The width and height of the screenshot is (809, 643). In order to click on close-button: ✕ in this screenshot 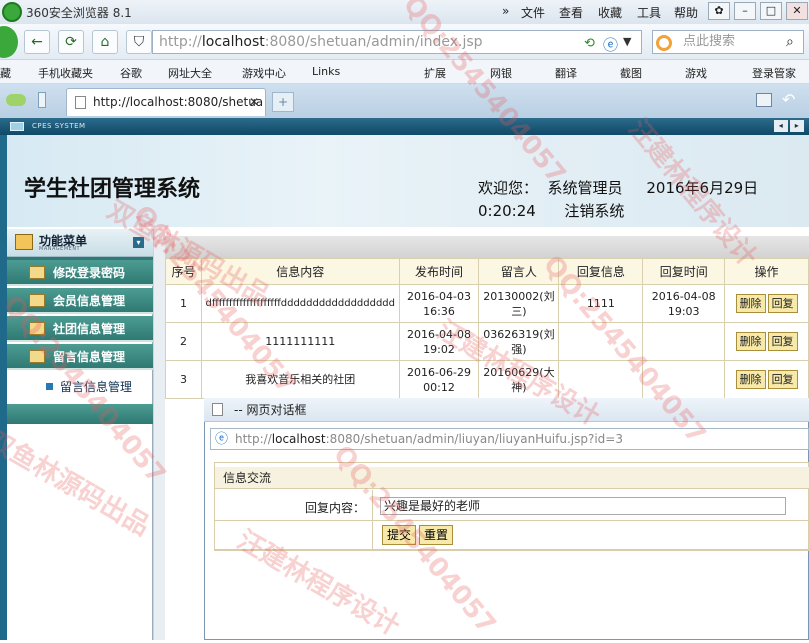, I will do `click(797, 11)`.